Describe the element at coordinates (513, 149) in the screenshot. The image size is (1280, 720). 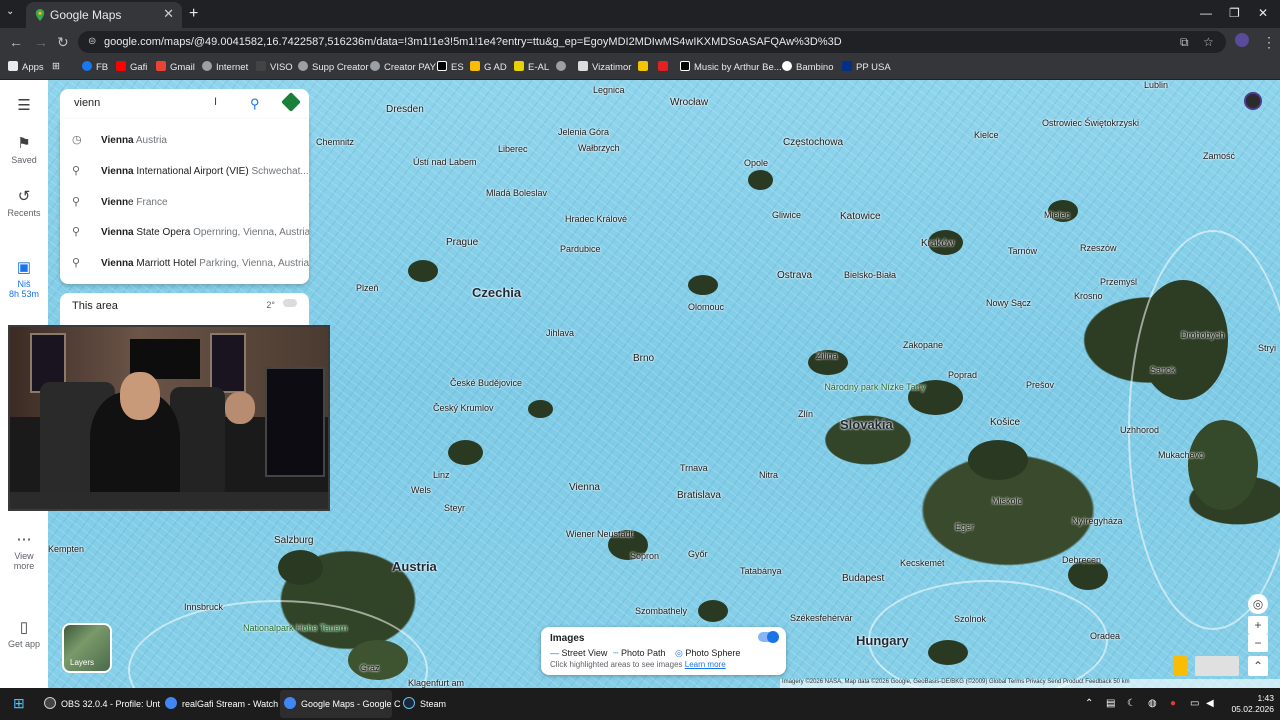
I see `map-label: Liberec` at that location.